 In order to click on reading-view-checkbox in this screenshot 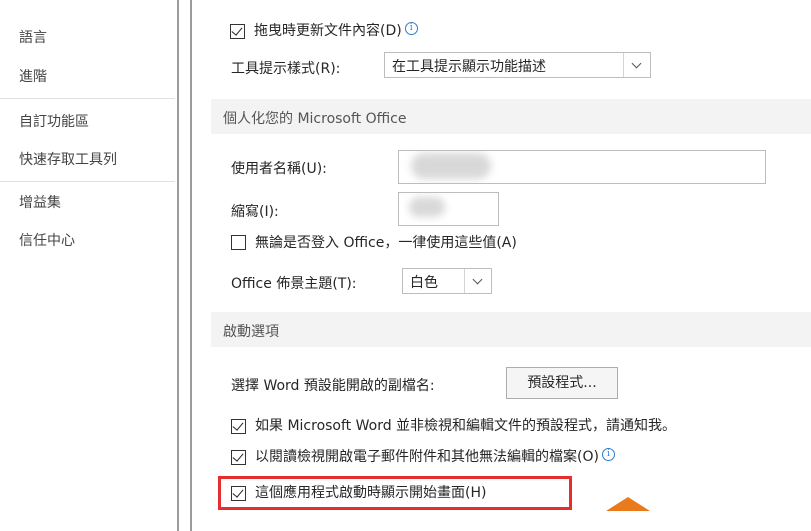, I will do `click(238, 457)`.